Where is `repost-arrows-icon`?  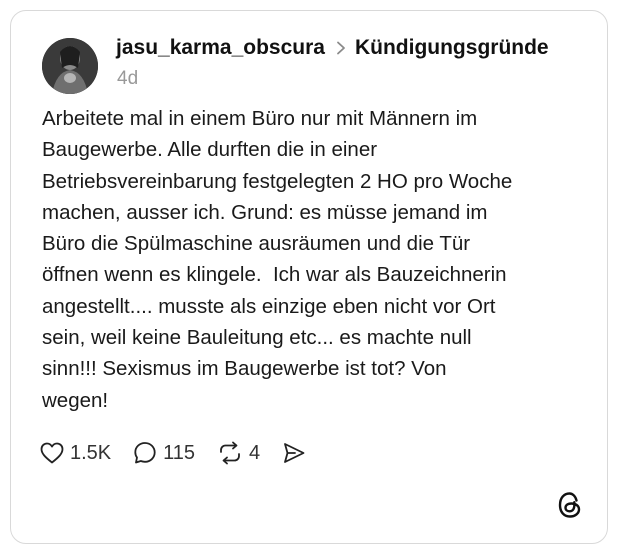
repost-arrows-icon is located at coordinates (230, 453).